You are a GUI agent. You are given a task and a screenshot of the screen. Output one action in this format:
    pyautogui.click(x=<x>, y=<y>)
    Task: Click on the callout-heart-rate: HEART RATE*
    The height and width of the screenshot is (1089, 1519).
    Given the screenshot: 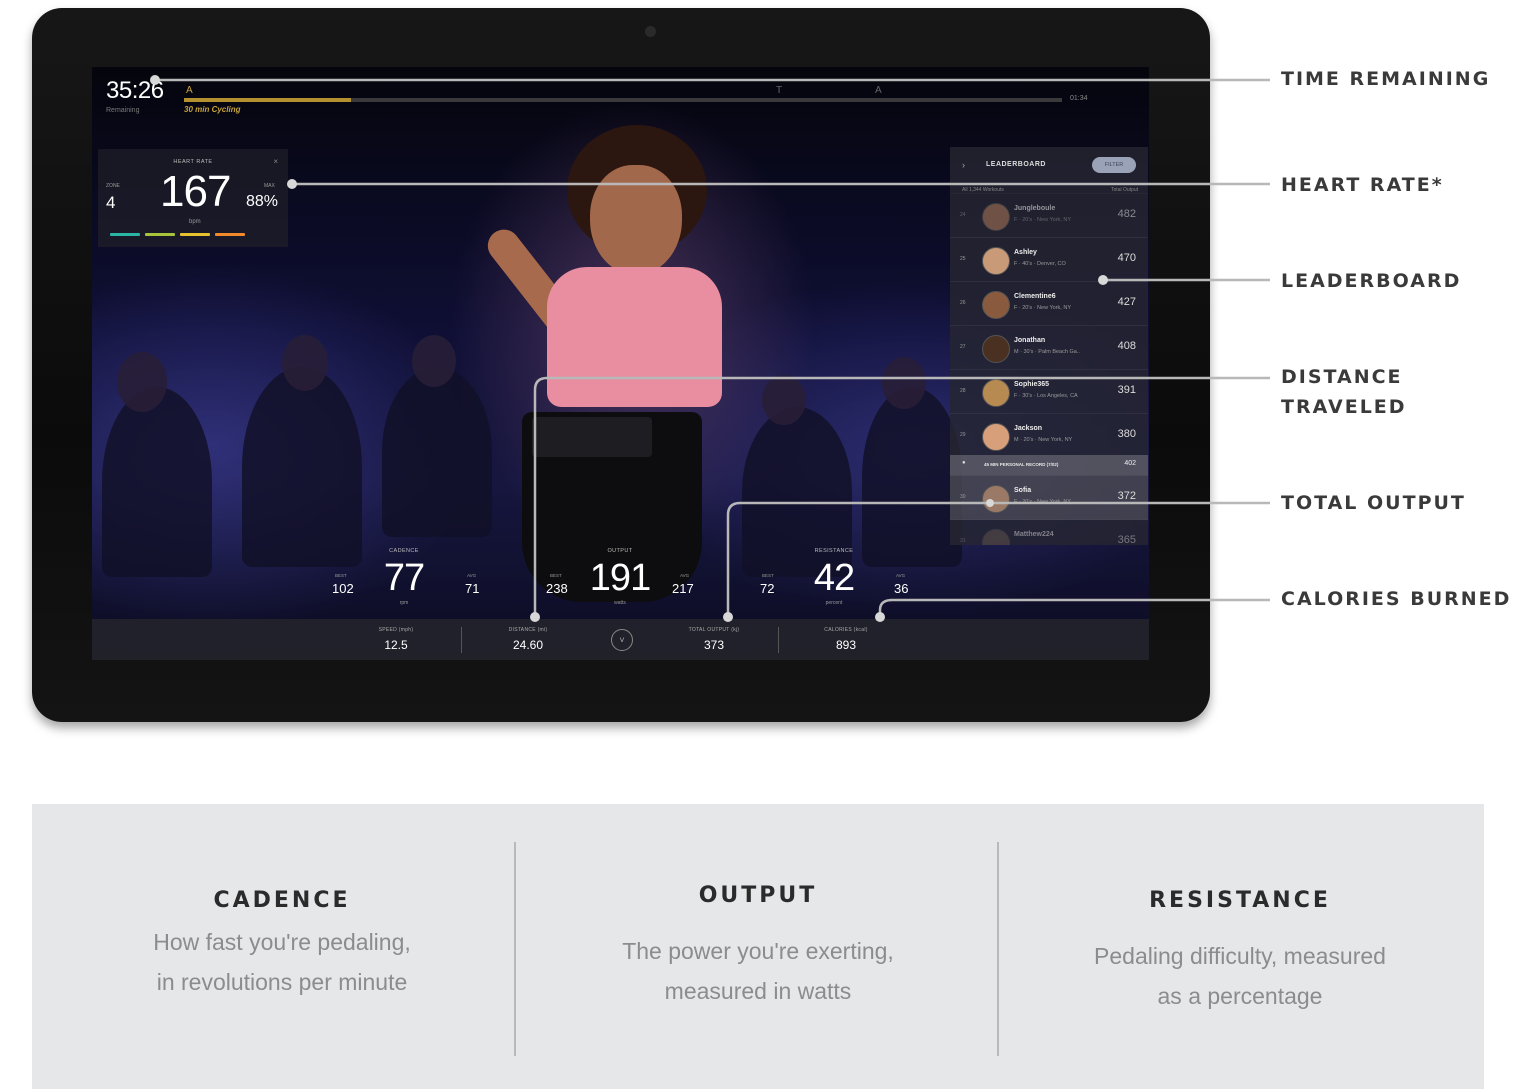 What is the action you would take?
    pyautogui.click(x=1362, y=185)
    